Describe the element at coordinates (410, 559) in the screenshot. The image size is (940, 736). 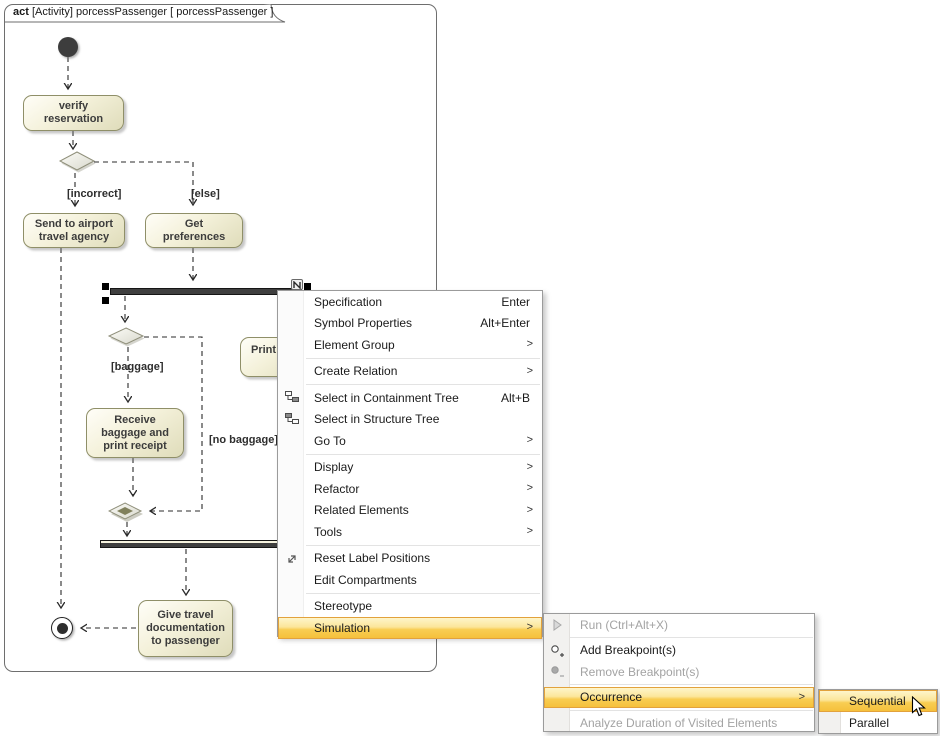
I see `menu-item-reset-label-positions: Reset Label Positions` at that location.